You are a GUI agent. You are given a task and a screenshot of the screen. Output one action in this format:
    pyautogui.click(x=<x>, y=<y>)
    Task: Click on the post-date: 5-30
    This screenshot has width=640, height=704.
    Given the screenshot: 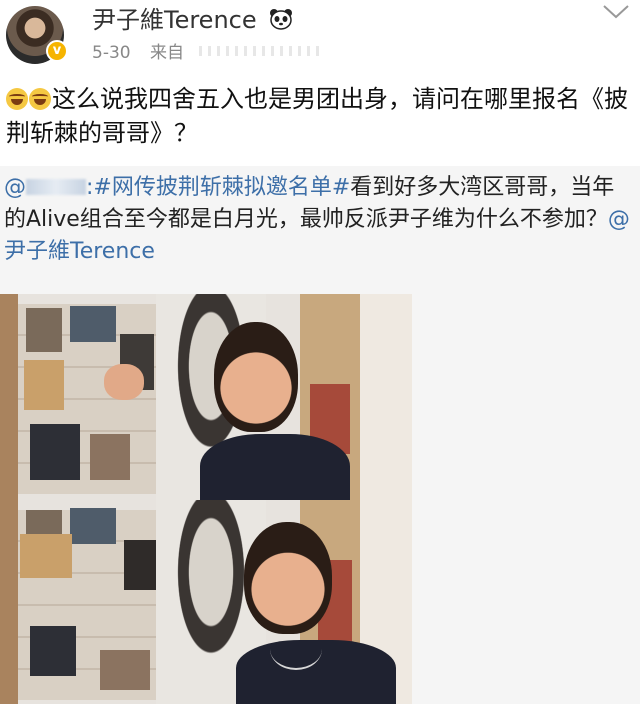 What is the action you would take?
    pyautogui.click(x=111, y=53)
    